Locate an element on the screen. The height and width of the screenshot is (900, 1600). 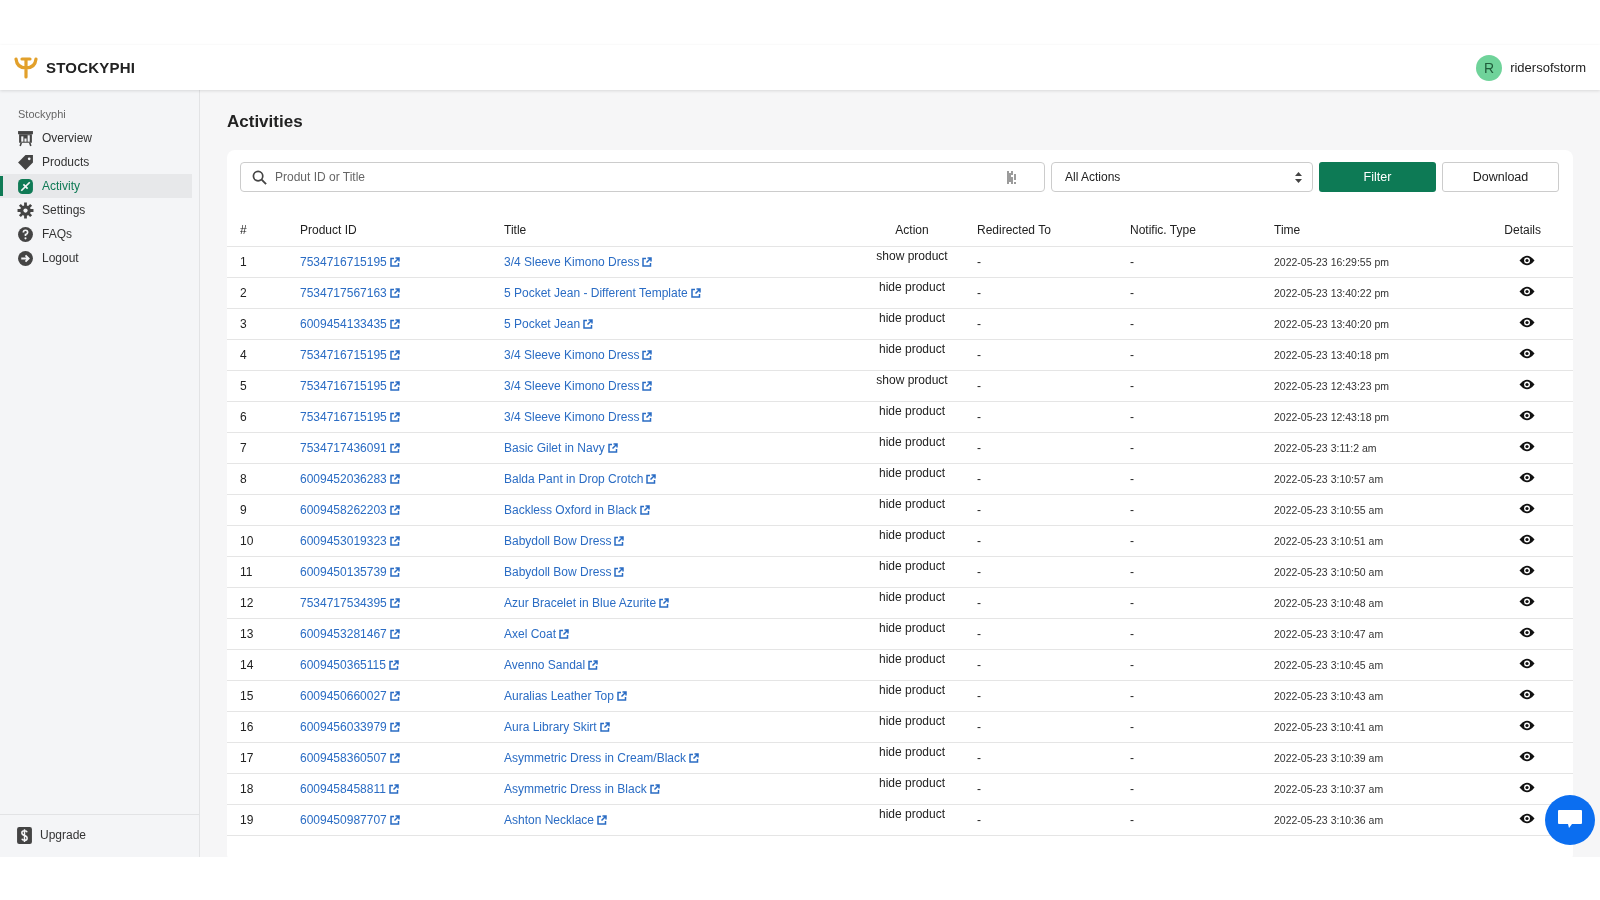
user-name: ridersofstorm is located at coordinates (1548, 67).